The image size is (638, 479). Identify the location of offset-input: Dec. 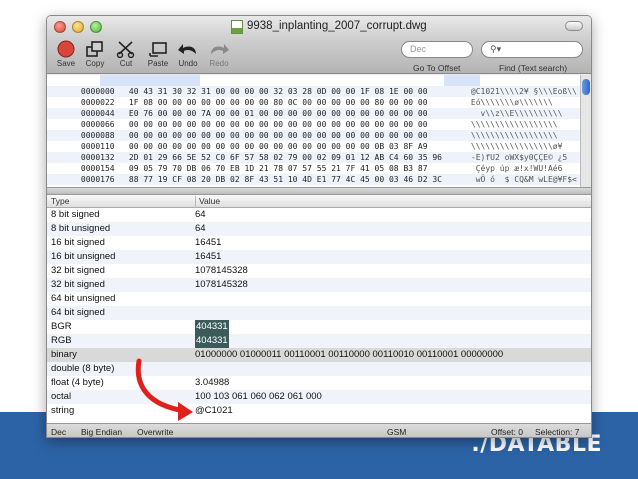
(437, 49).